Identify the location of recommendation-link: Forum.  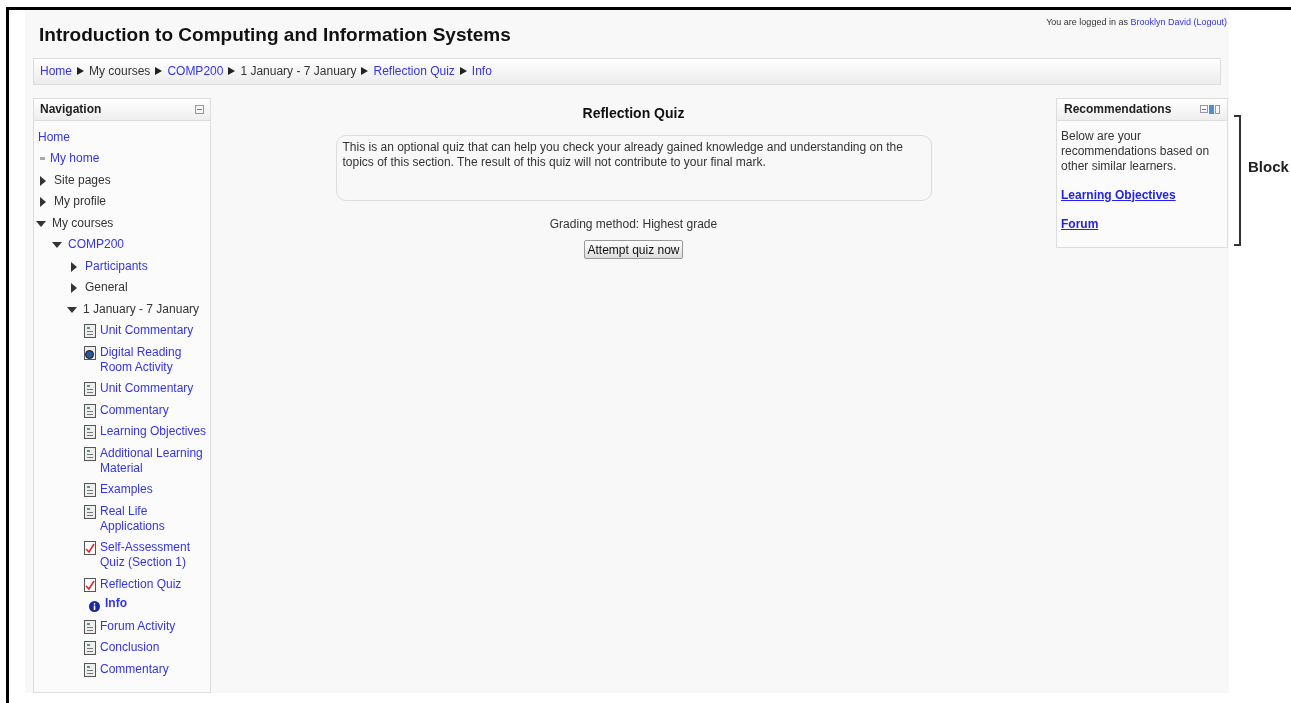
(1080, 223).